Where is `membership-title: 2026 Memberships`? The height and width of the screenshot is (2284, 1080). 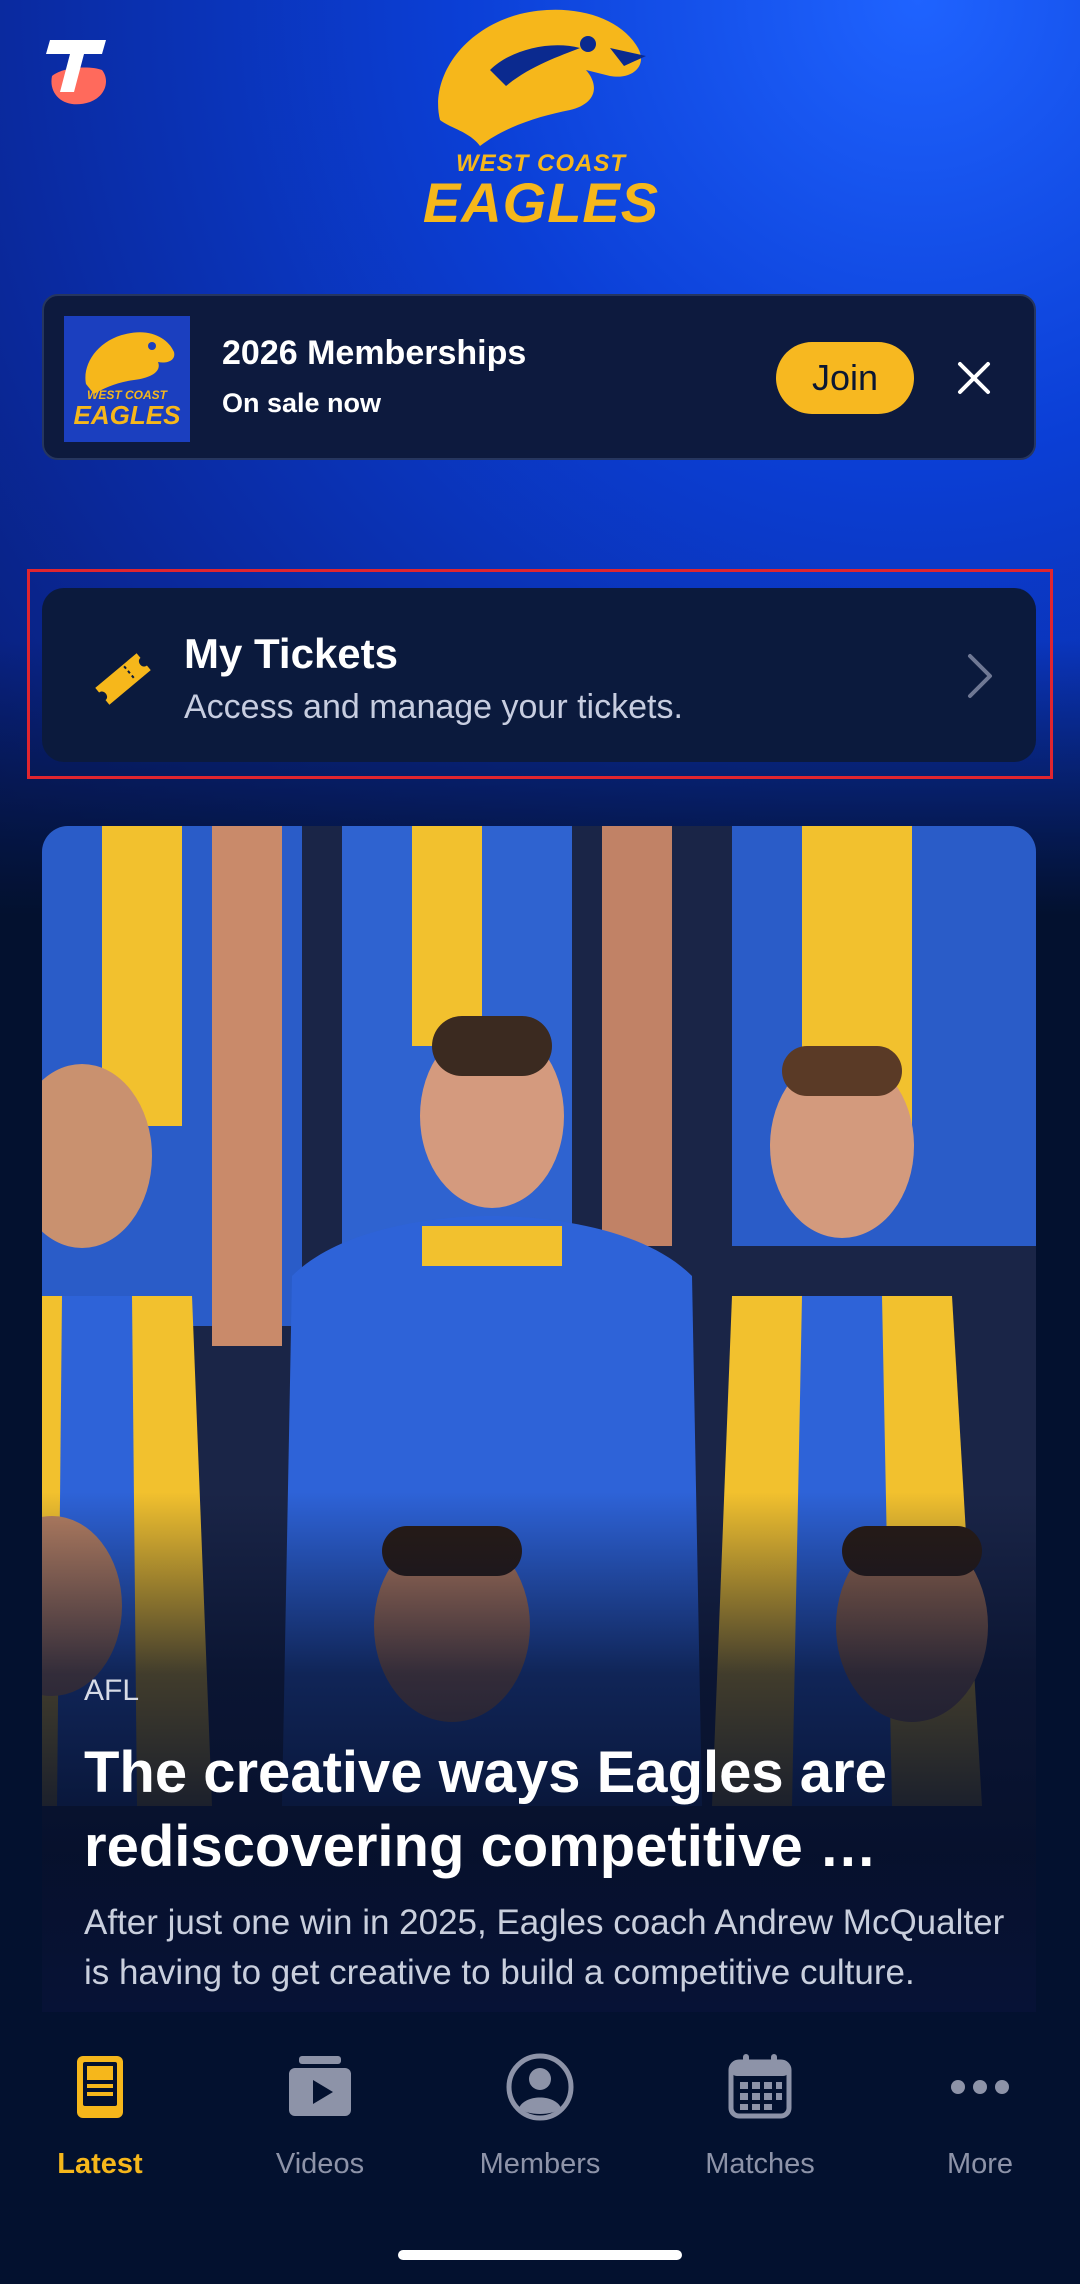 membership-title: 2026 Memberships is located at coordinates (374, 353).